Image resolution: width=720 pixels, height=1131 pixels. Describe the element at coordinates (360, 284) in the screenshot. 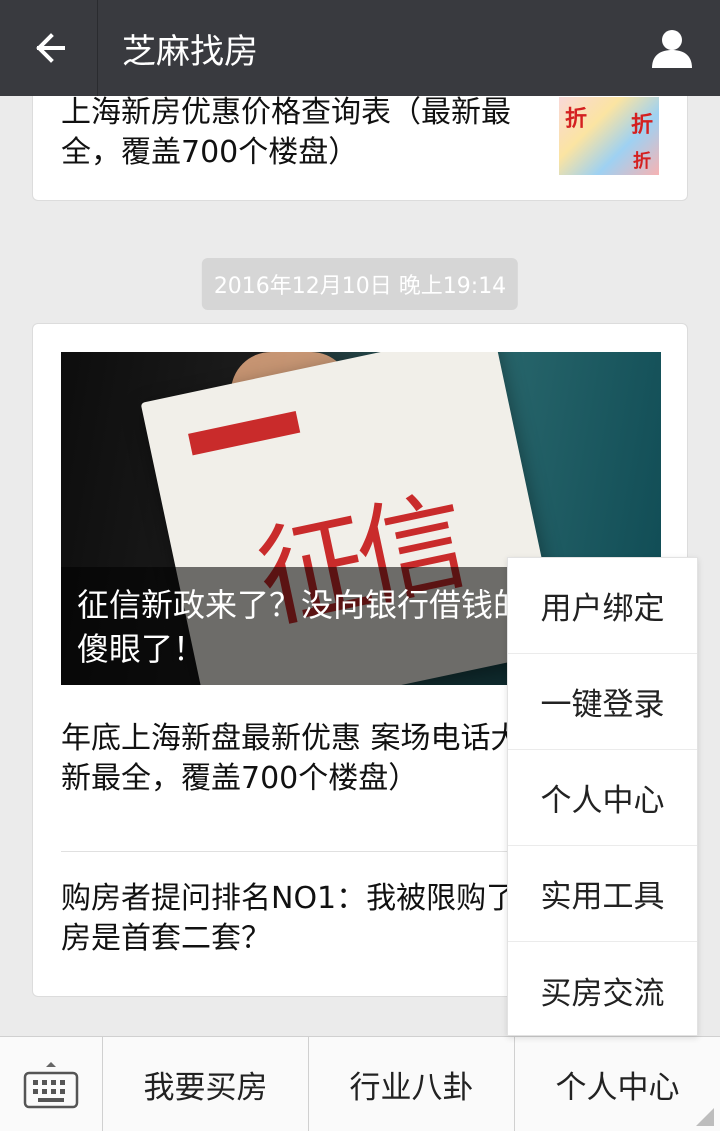

I see `message-timestamp: 2016年12月10日 晚上19:14` at that location.